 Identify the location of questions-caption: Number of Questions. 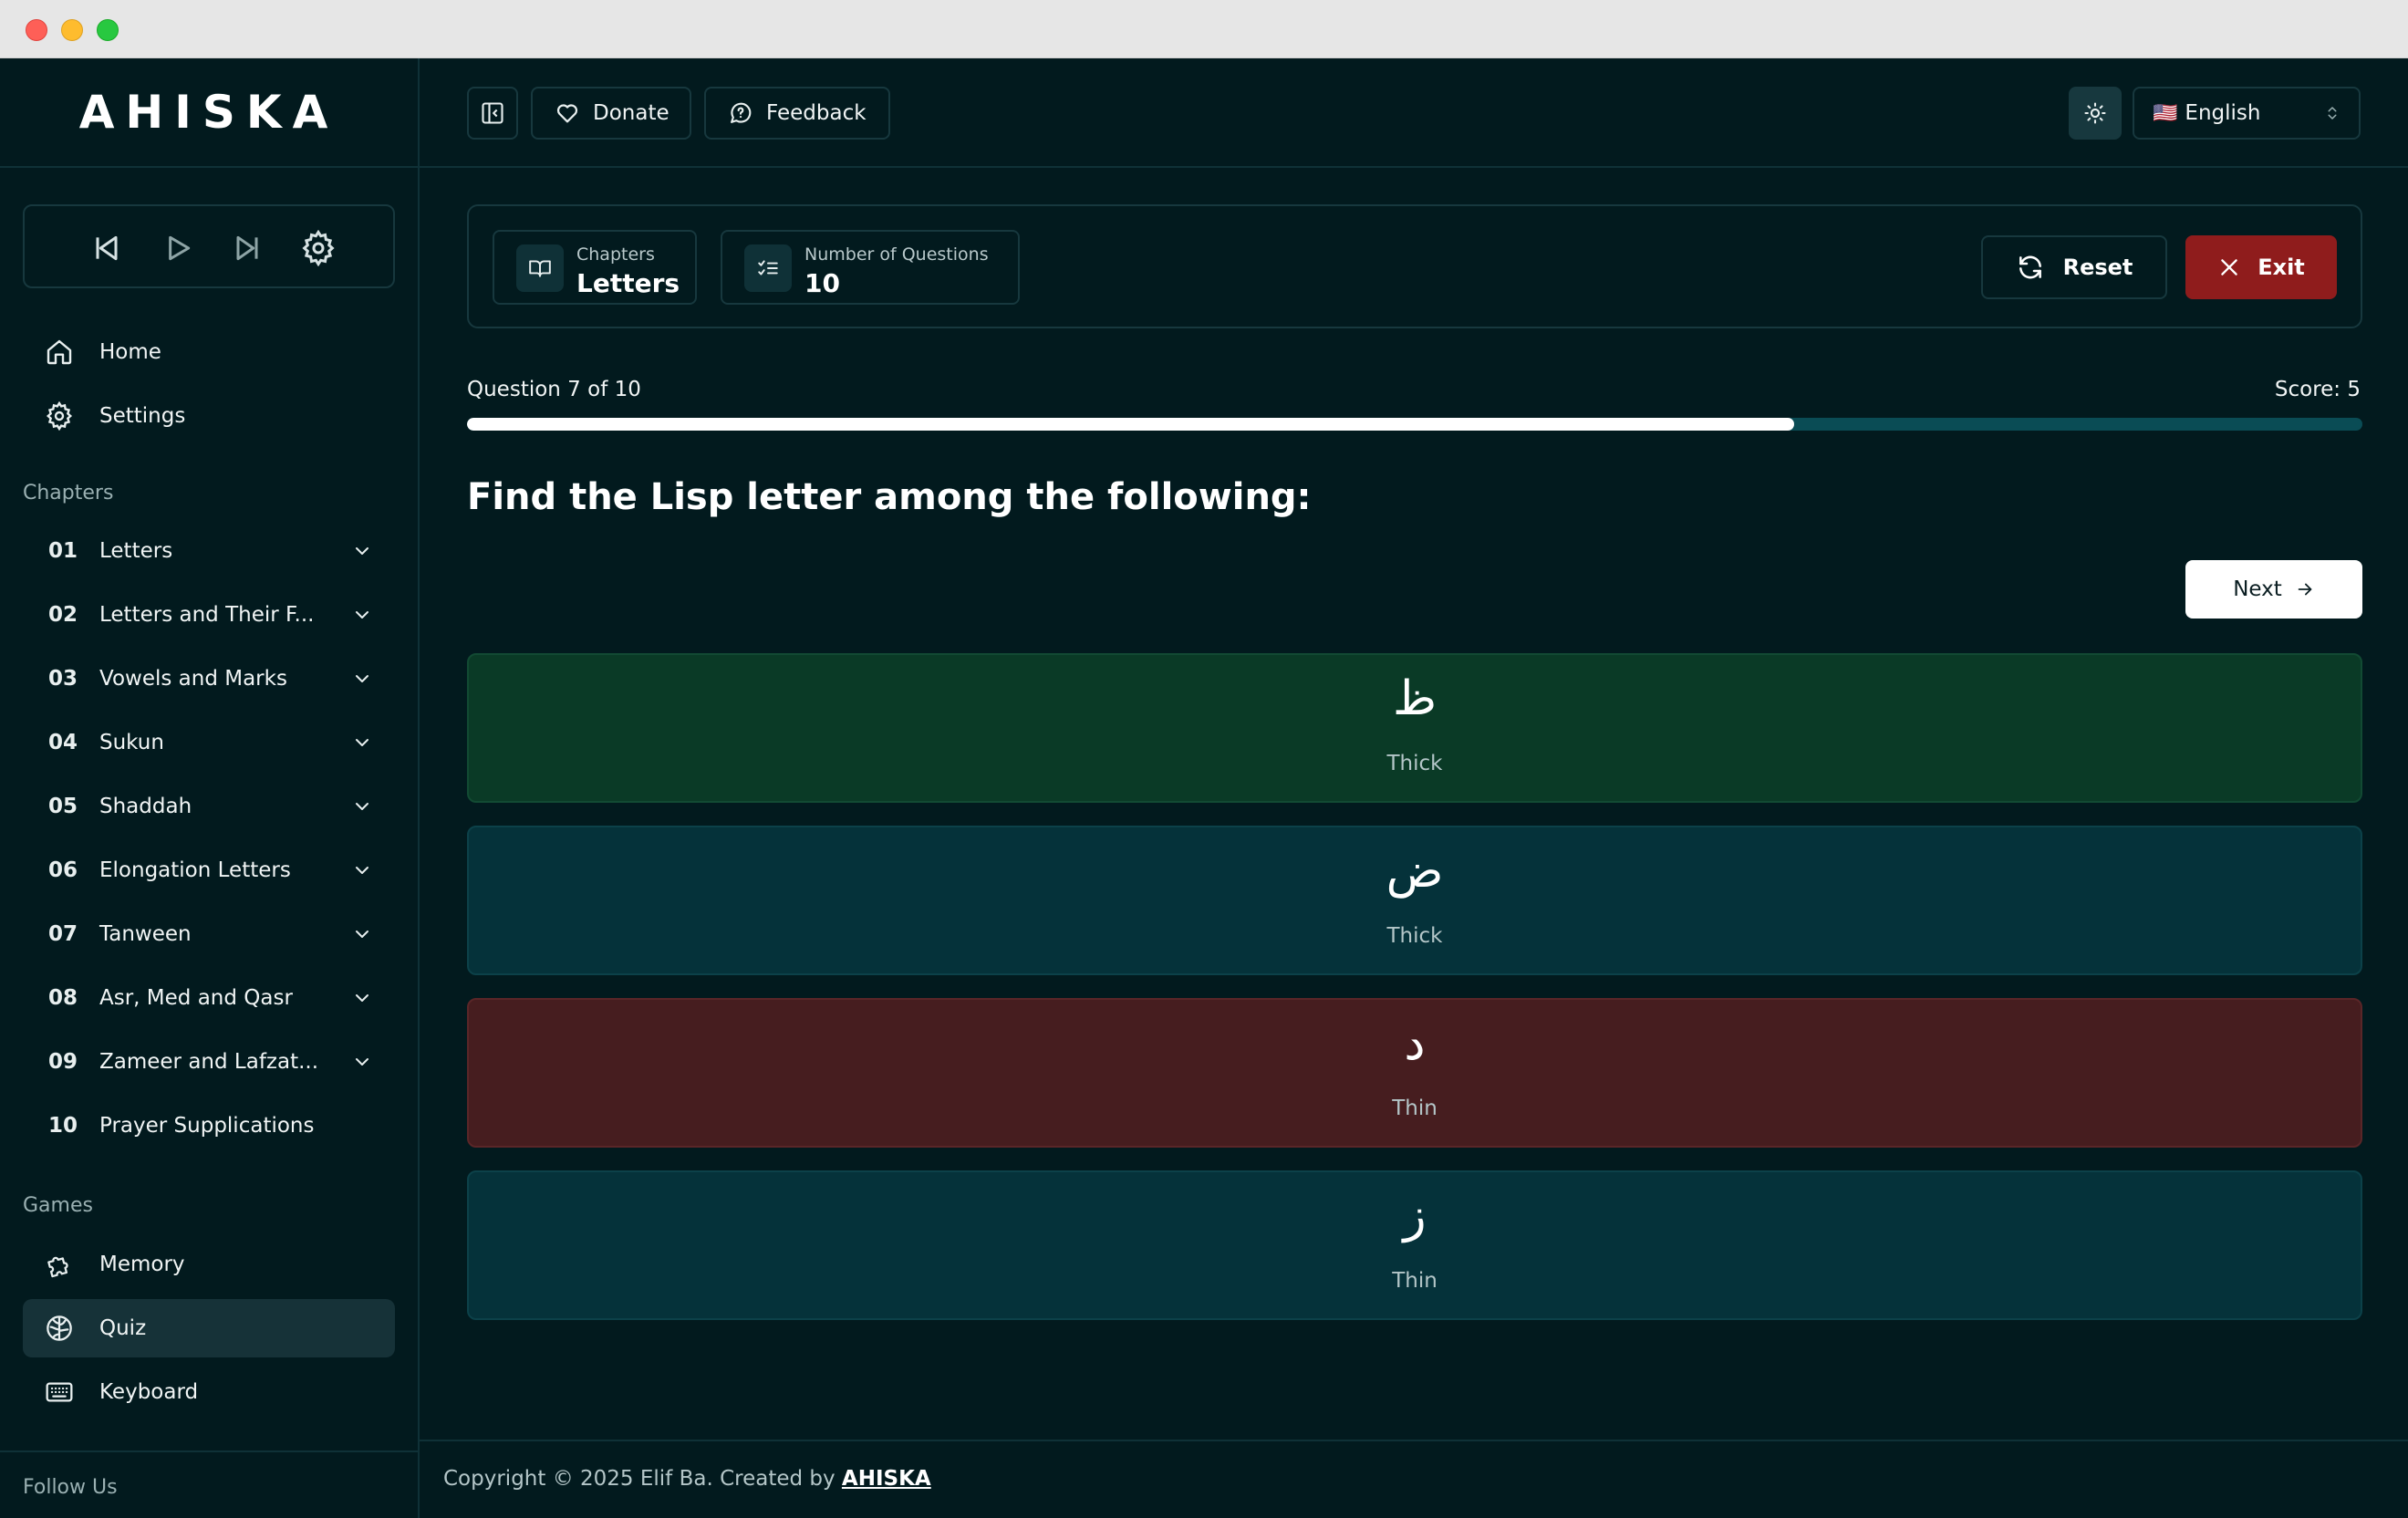
(896, 254).